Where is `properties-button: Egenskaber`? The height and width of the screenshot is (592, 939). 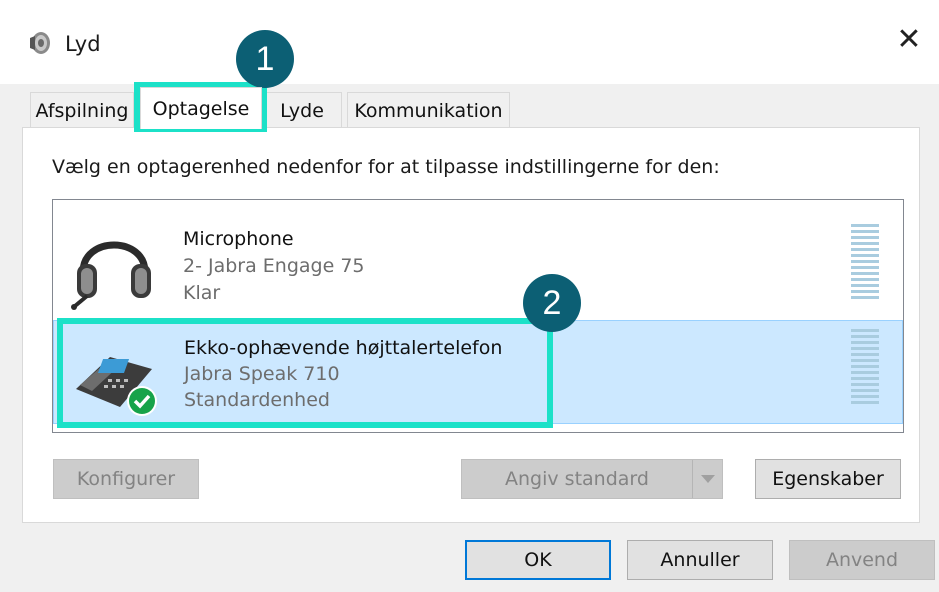 properties-button: Egenskaber is located at coordinates (828, 479).